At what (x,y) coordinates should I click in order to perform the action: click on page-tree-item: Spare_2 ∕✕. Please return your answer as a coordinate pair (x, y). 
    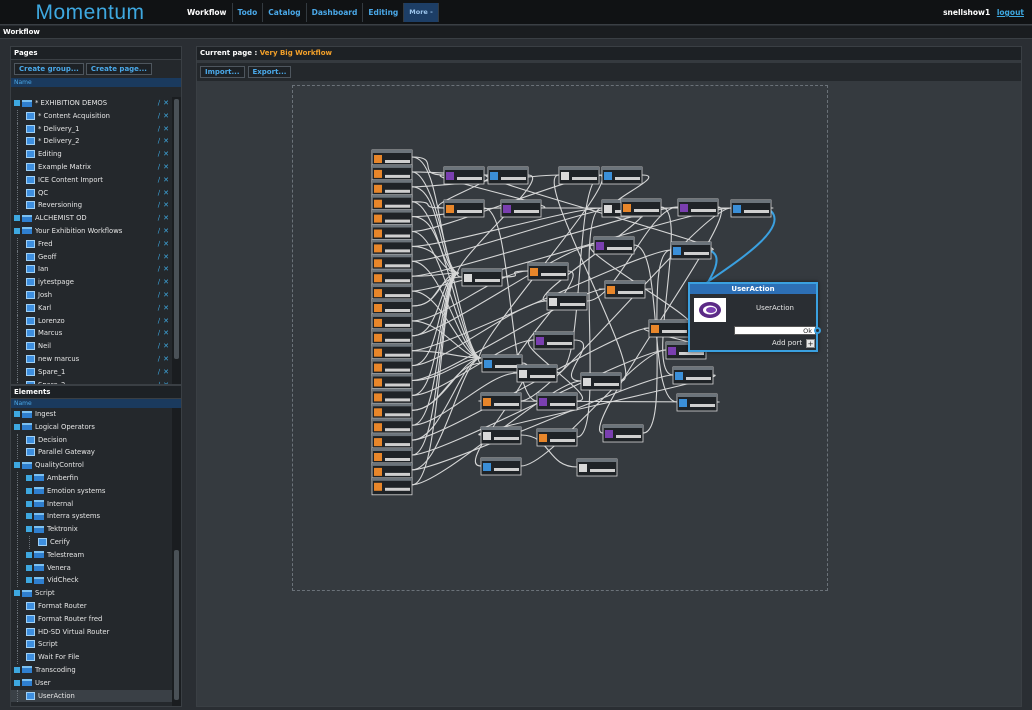
    Looking at the image, I should click on (91, 381).